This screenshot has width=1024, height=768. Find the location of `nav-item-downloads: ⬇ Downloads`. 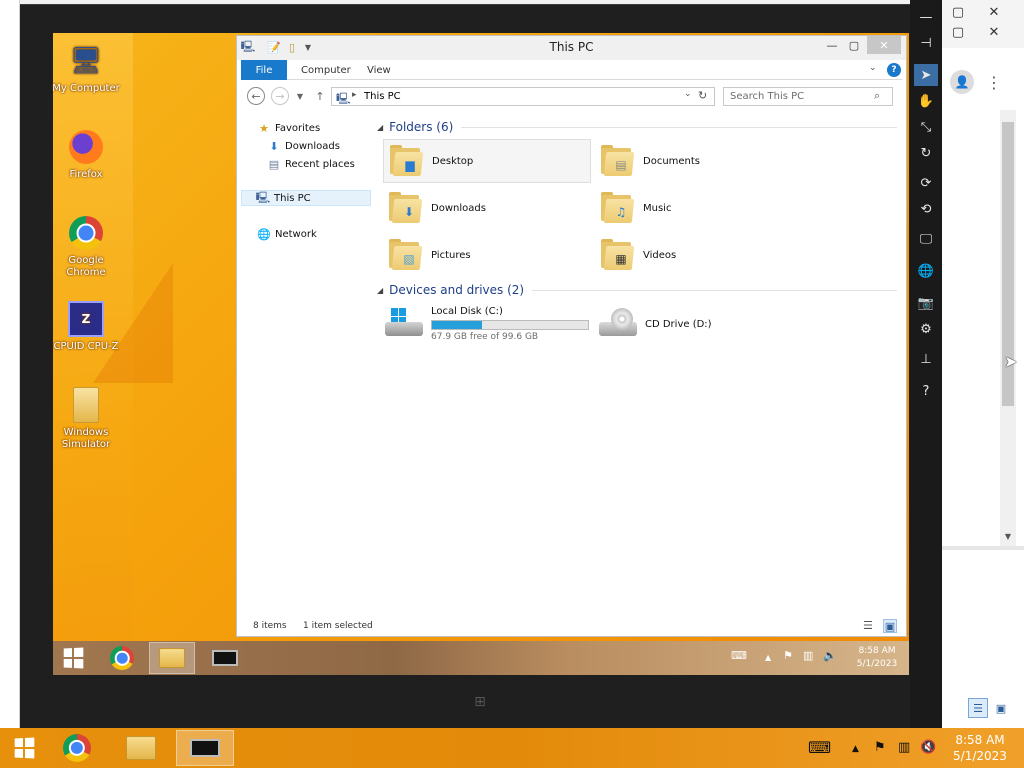

nav-item-downloads: ⬇ Downloads is located at coordinates (303, 146).